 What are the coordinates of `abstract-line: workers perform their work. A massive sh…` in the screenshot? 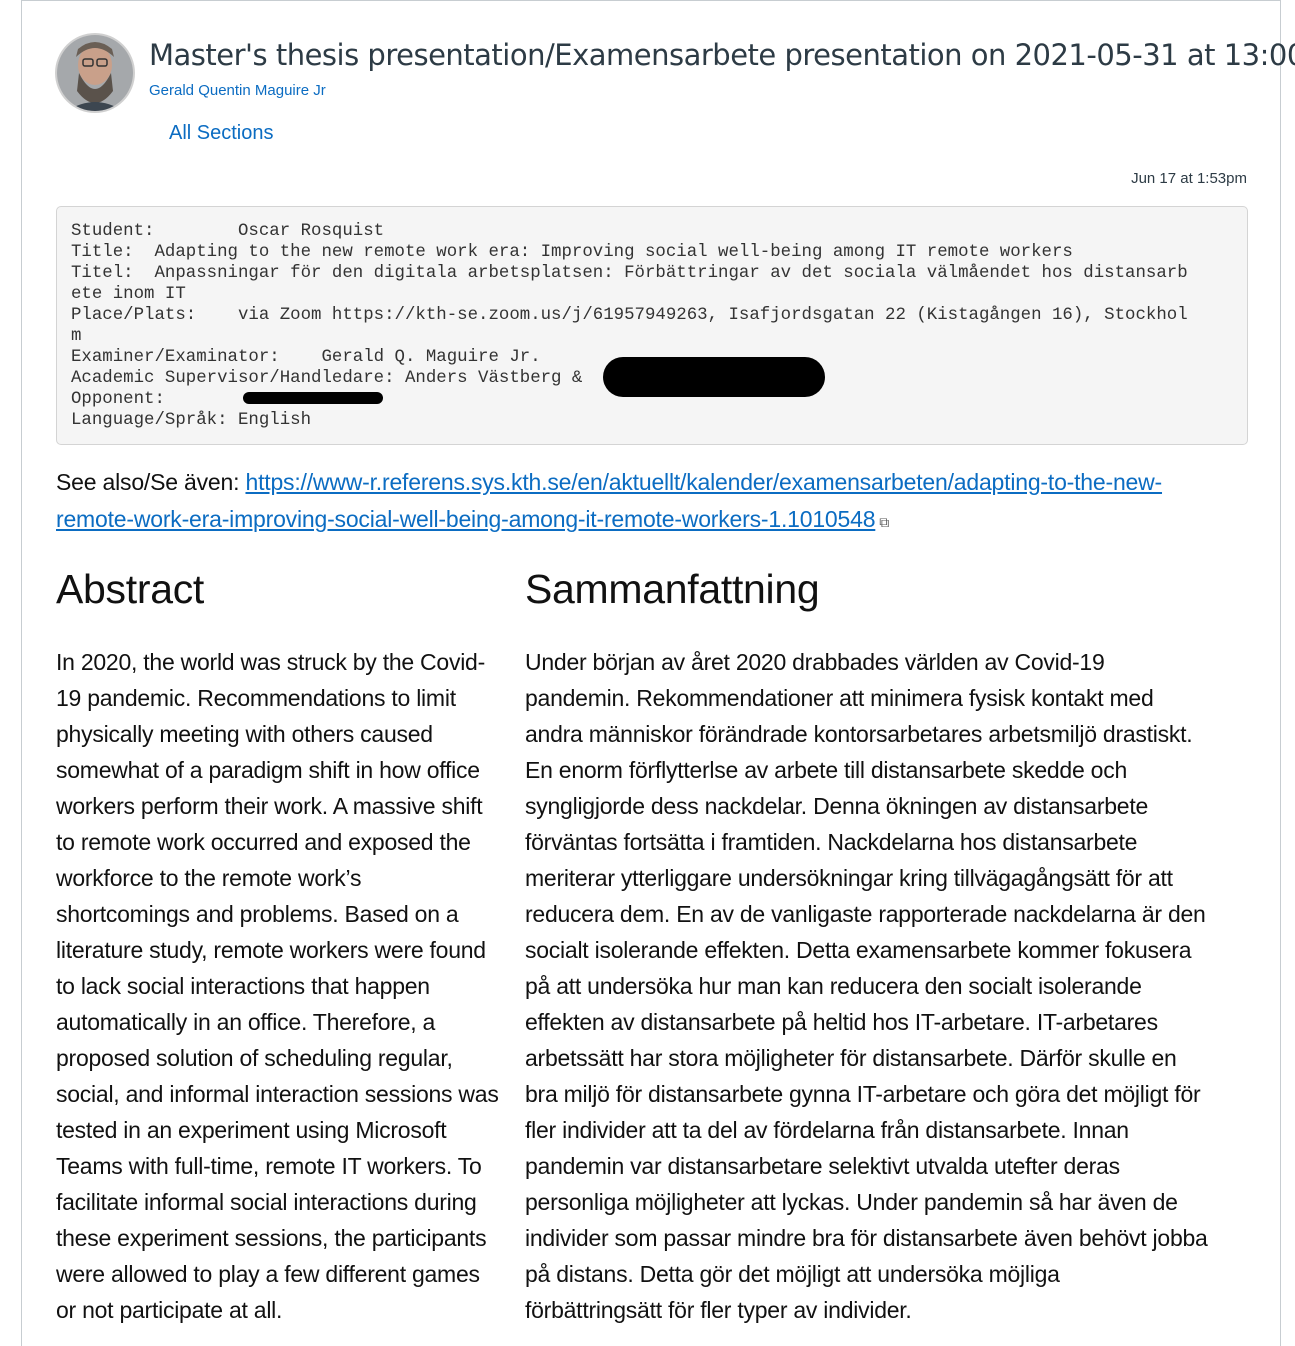 It's located at (269, 806).